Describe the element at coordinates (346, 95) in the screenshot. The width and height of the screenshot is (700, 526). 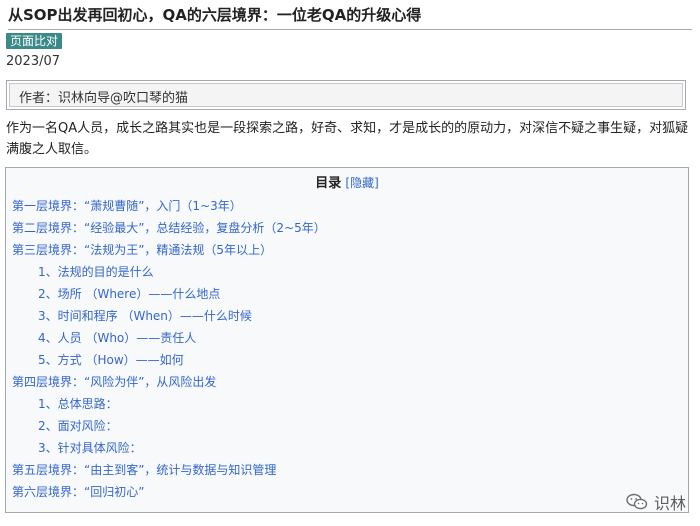
I see `author-box: 作者：识林向导@吹口琴的猫` at that location.